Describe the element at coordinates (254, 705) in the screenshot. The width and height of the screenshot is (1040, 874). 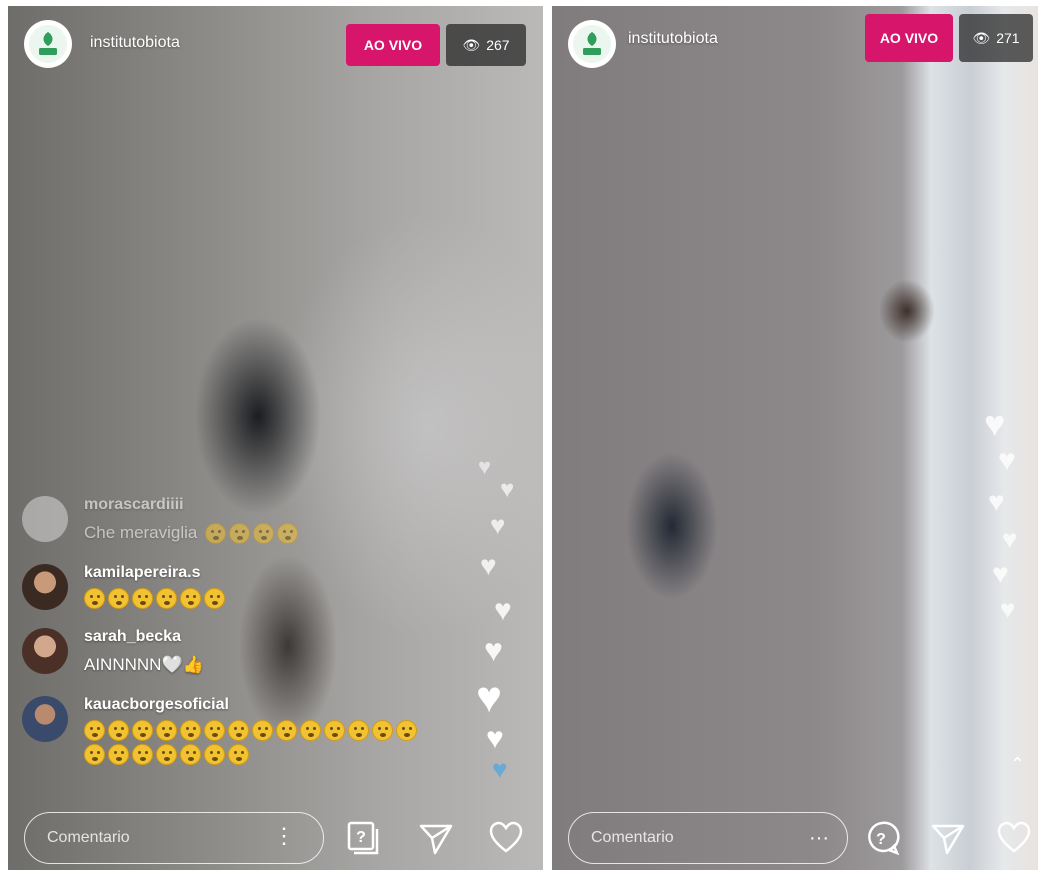
I see `comment-username: kauacborgesoficial` at that location.